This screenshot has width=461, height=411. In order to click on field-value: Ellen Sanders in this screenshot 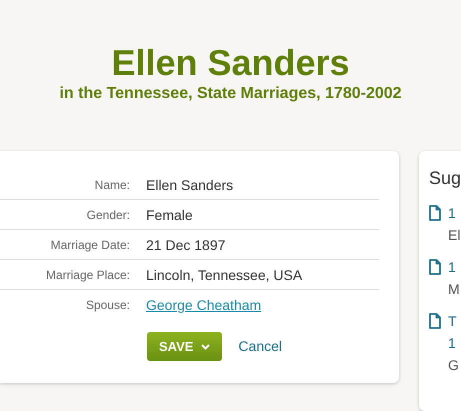, I will do `click(190, 185)`.